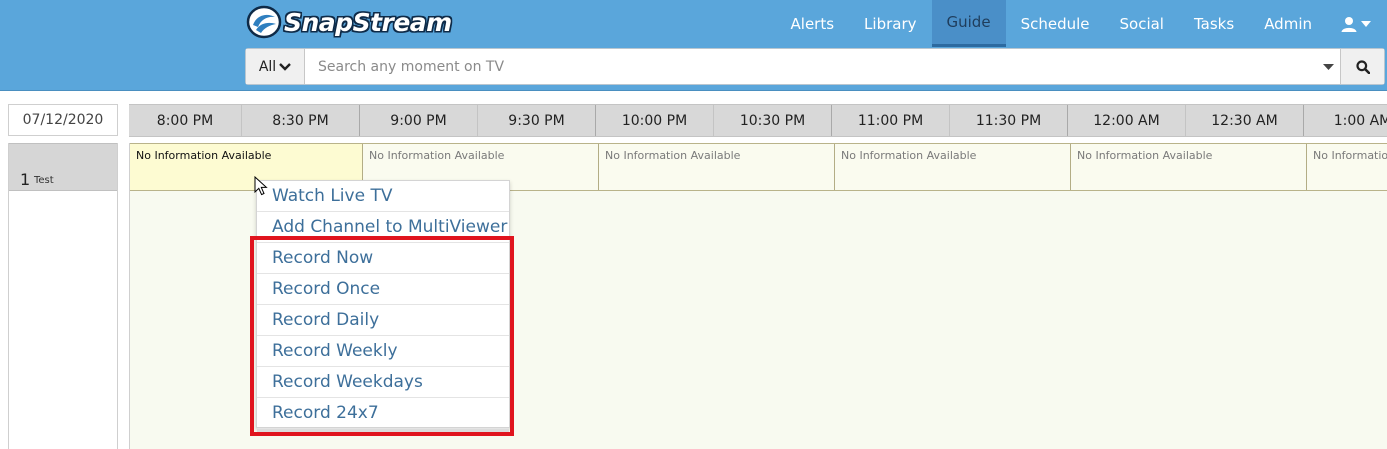  What do you see at coordinates (806, 66) in the screenshot?
I see `search-input` at bounding box center [806, 66].